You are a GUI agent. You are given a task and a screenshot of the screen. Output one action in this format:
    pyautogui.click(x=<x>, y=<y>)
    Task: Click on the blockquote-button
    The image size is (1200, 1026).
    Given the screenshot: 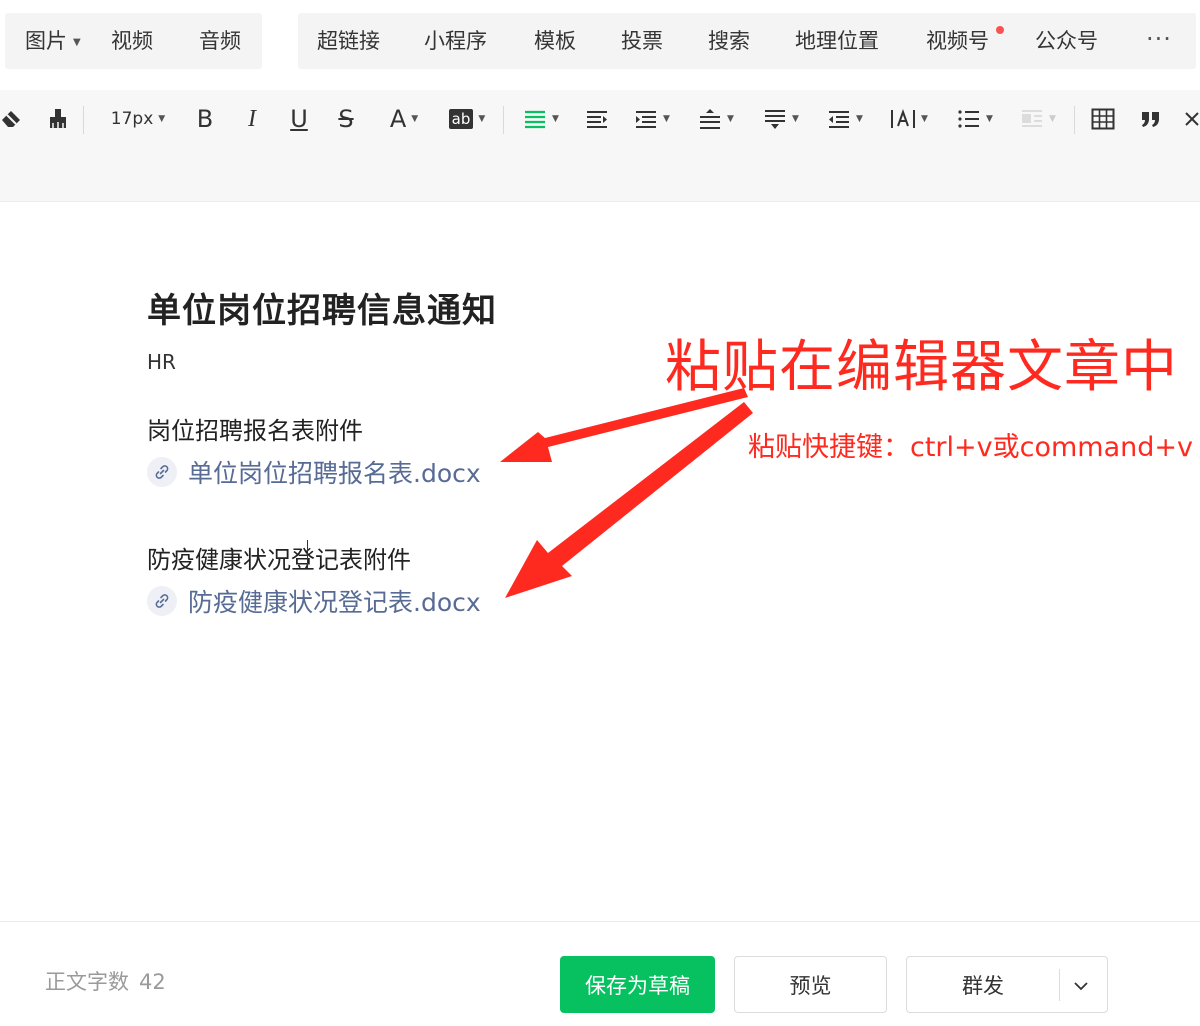 What is the action you would take?
    pyautogui.click(x=1151, y=119)
    